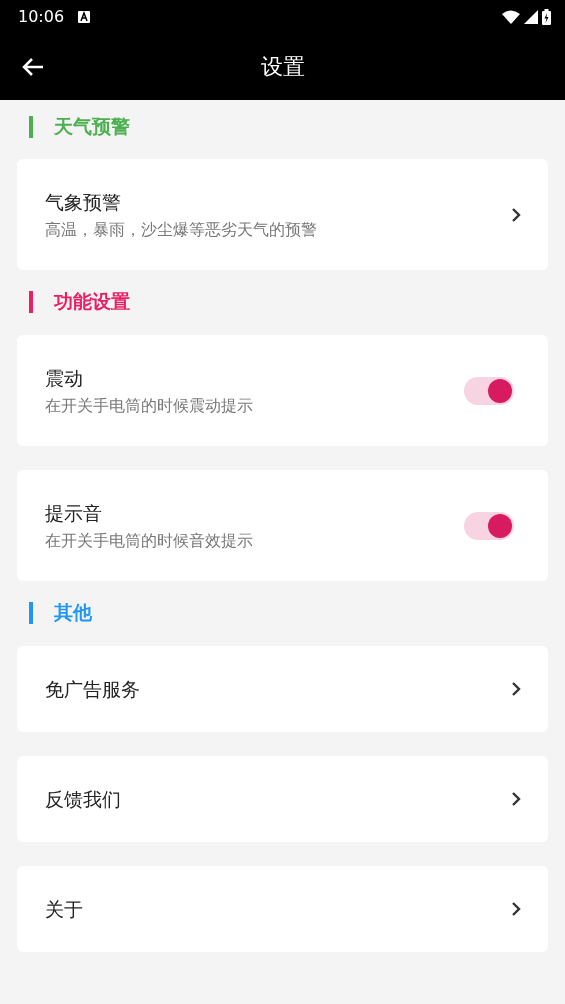 The width and height of the screenshot is (565, 1004). Describe the element at coordinates (64, 378) in the screenshot. I see `item-title: 震动` at that location.